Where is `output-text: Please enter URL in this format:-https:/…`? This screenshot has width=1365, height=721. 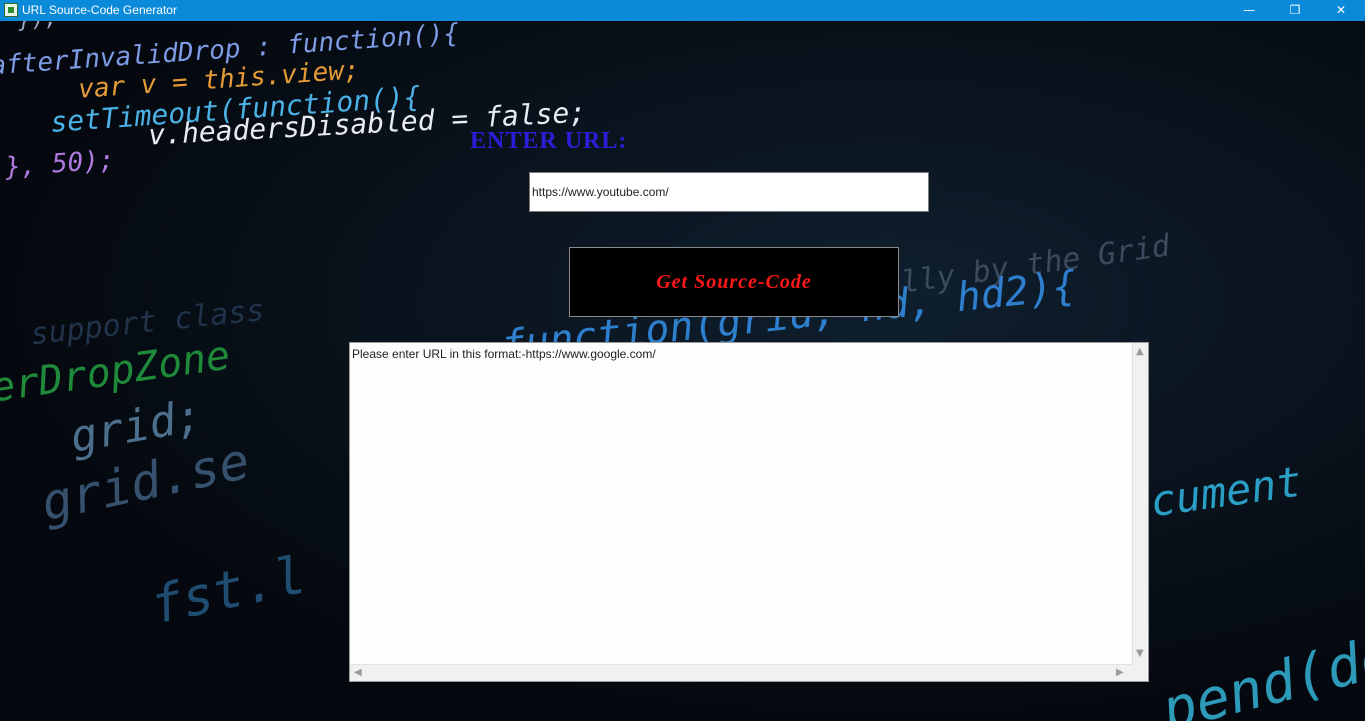
output-text: Please enter URL in this format:-https:/… is located at coordinates (504, 354).